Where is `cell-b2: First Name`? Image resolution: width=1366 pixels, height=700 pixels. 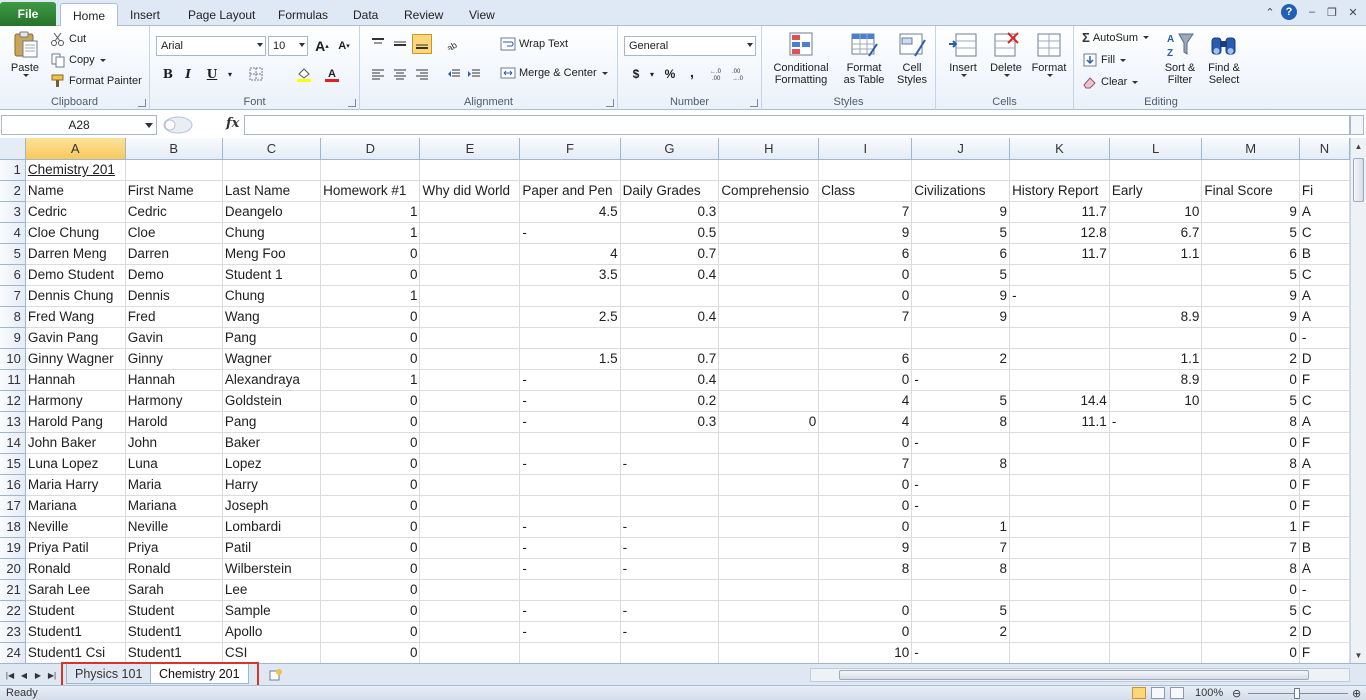
cell-b2: First Name is located at coordinates (174, 191).